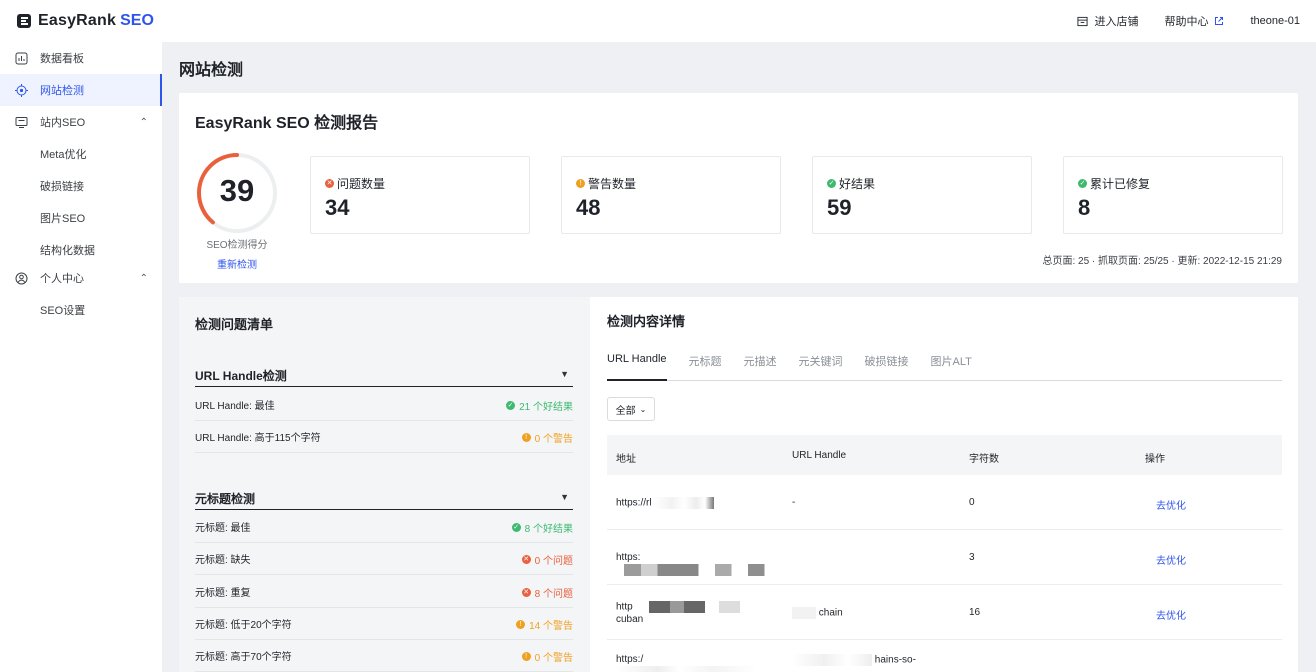 This screenshot has width=1316, height=672. Describe the element at coordinates (384, 592) in the screenshot. I see `list-item: 元标题: 重复 ✕ 8 个问题` at that location.